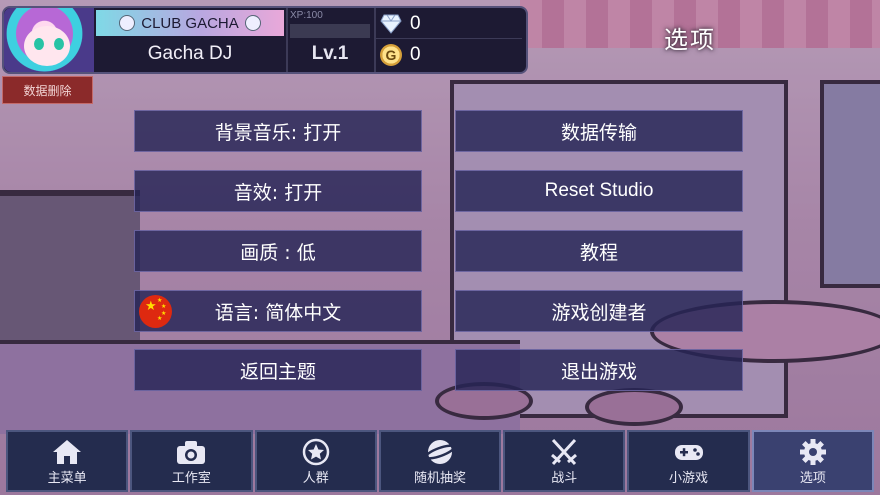  I want to click on language-button: ★ ★ ★ ★ ★ 语言: 简体中文, so click(278, 311).